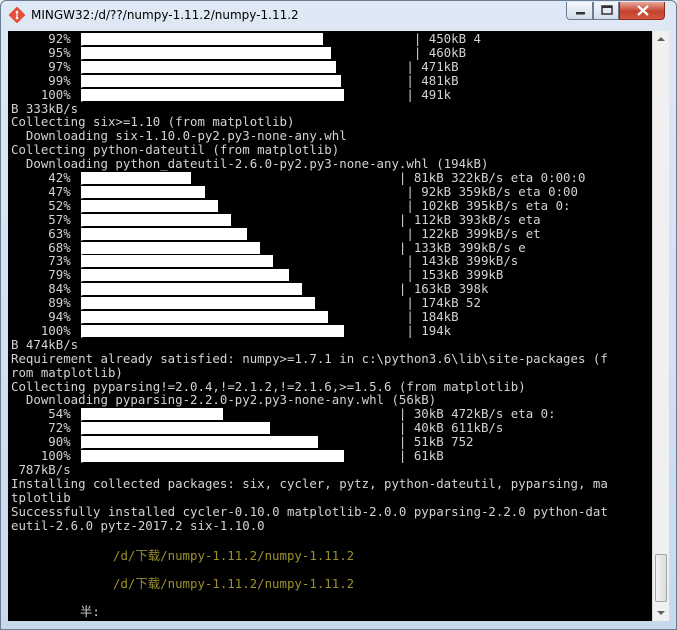 Image resolution: width=677 pixels, height=630 pixels. I want to click on git-bash-icon, so click(17, 15).